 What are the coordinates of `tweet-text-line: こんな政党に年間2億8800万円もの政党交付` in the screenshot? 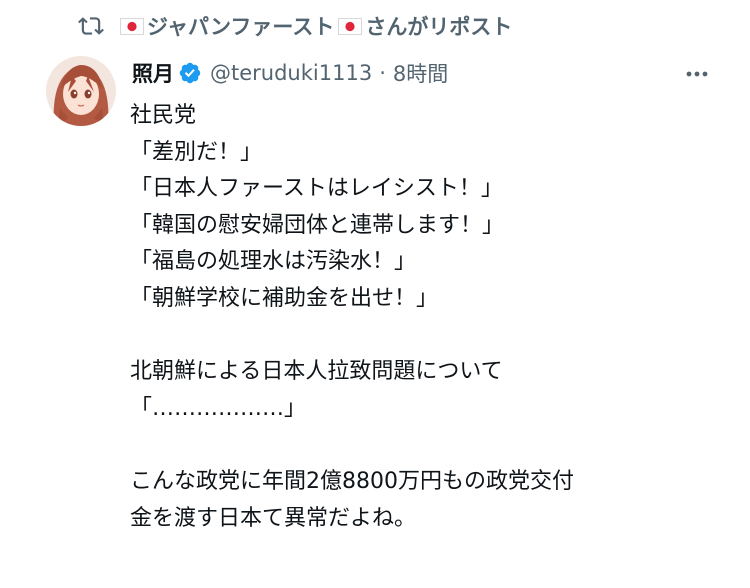 It's located at (352, 481).